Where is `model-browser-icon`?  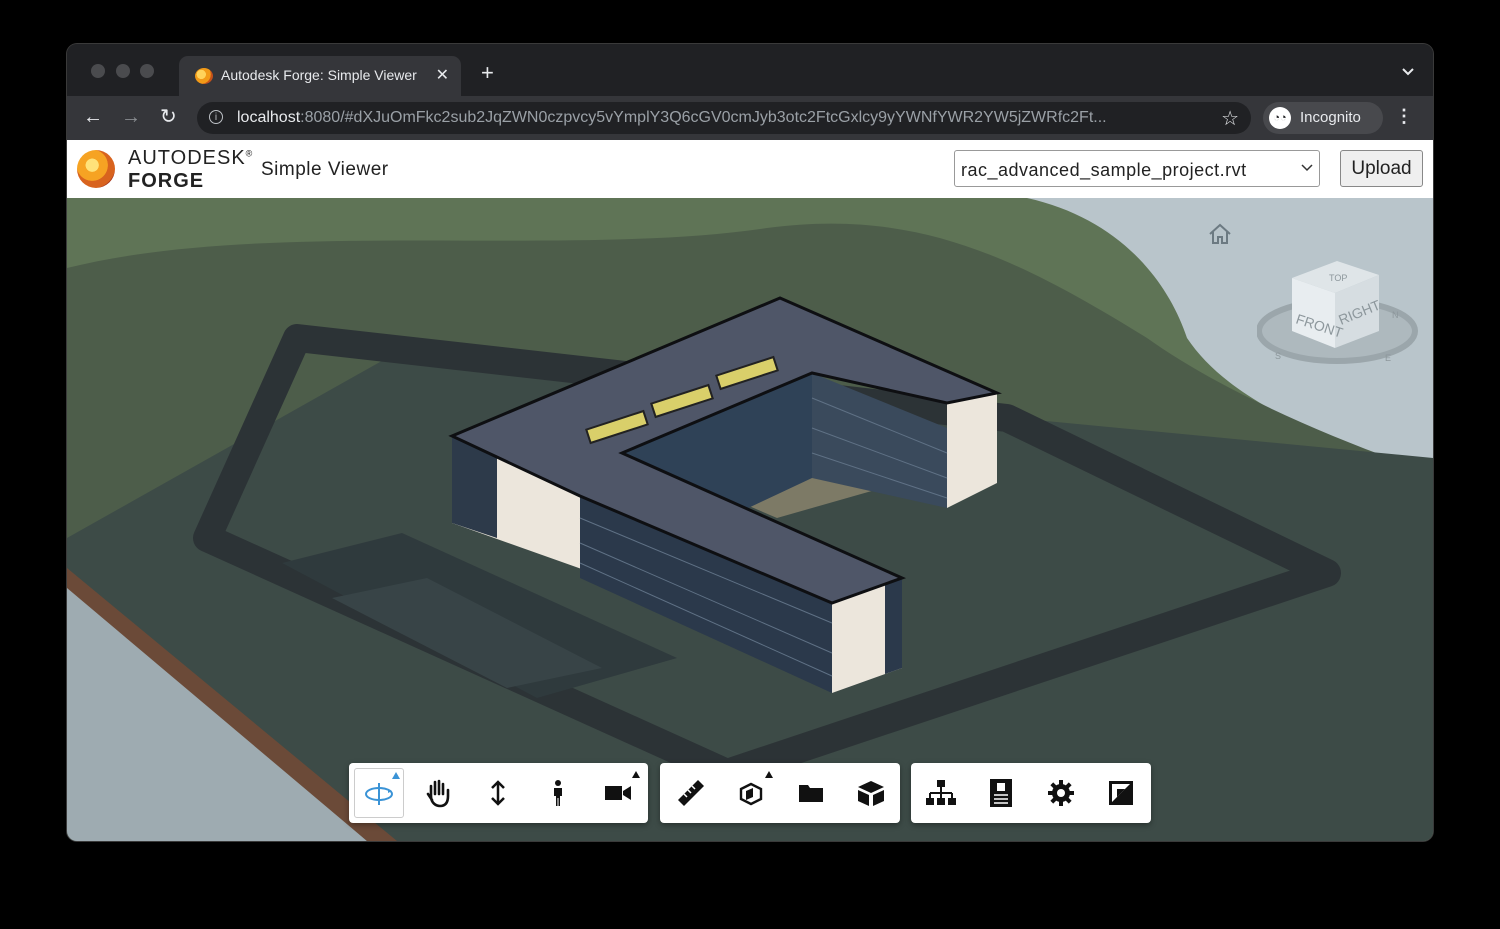 model-browser-icon is located at coordinates (941, 792).